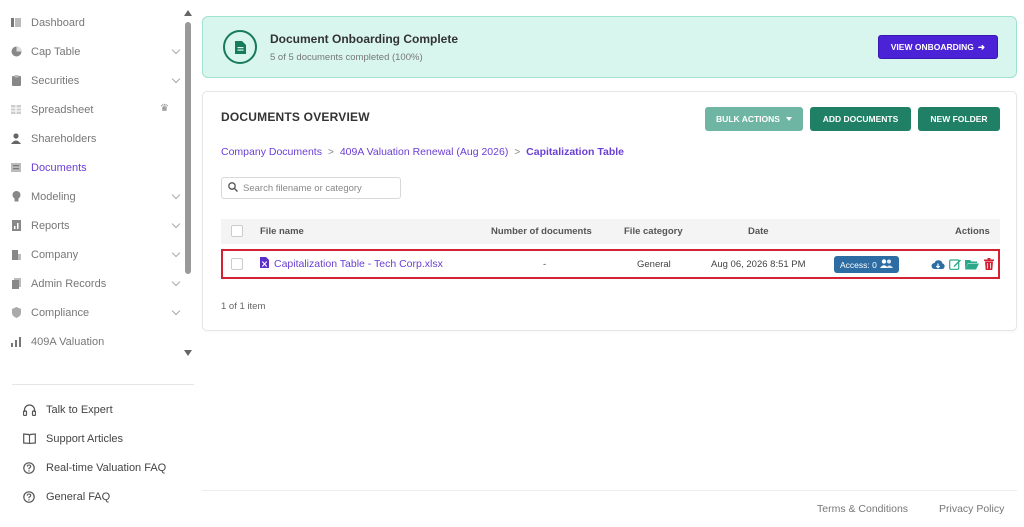  I want to click on person-icon, so click(16, 139).